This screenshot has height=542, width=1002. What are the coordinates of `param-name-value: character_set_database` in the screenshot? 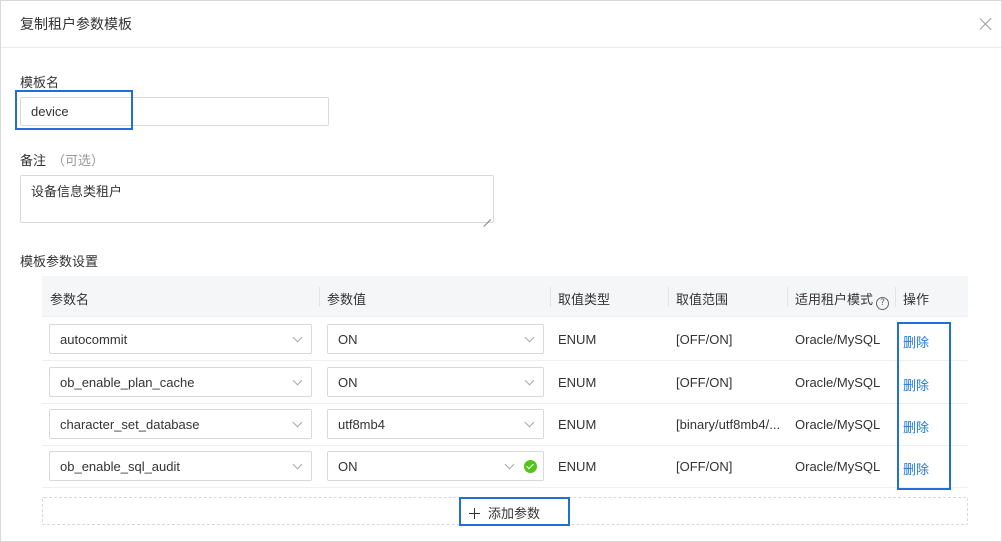 It's located at (130, 424).